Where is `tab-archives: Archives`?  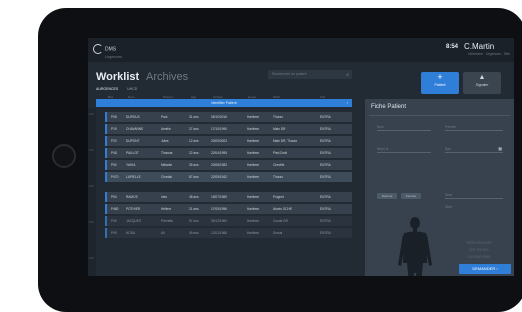 tab-archives: Archives is located at coordinates (167, 77).